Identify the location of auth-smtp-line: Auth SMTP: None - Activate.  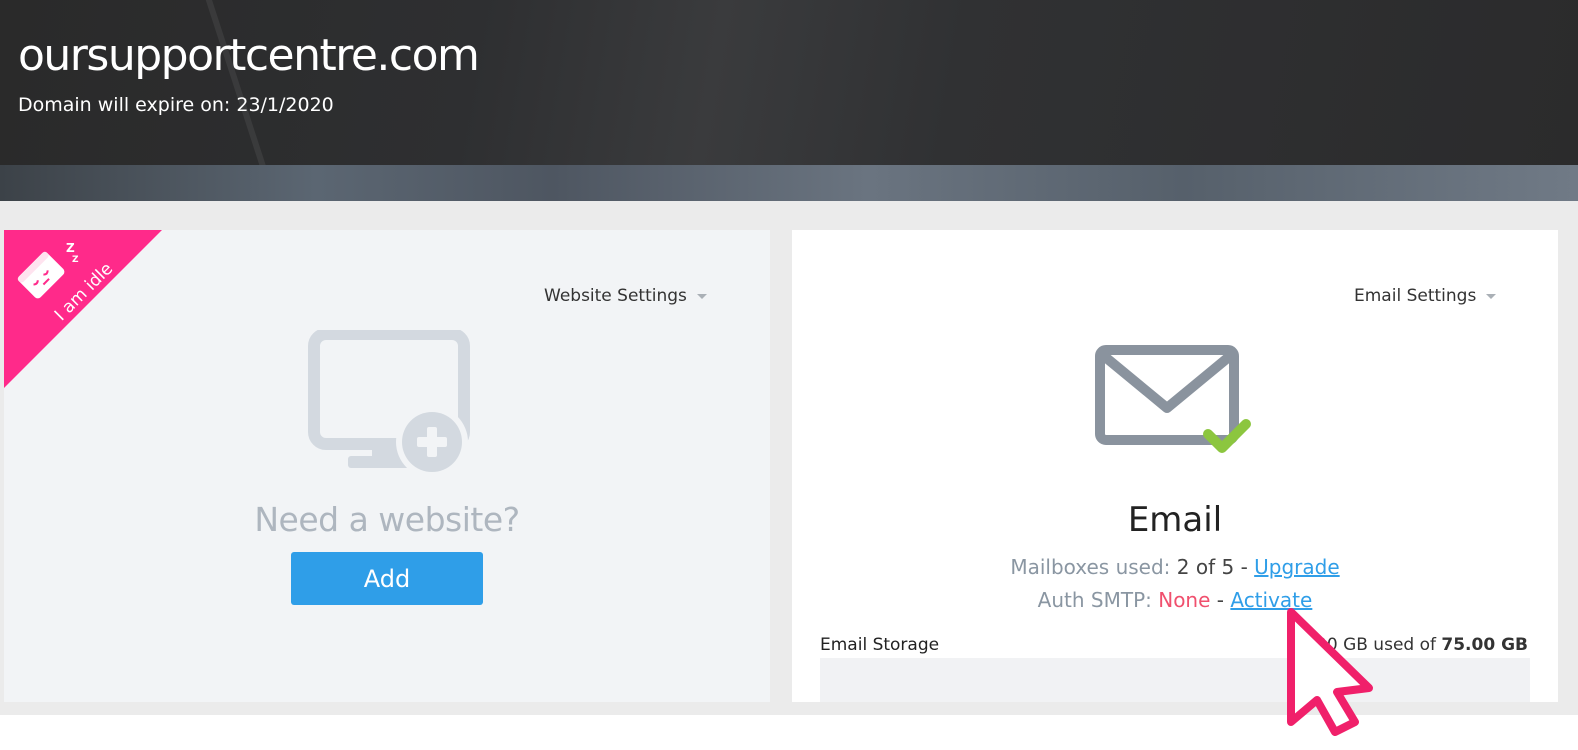
(1175, 600).